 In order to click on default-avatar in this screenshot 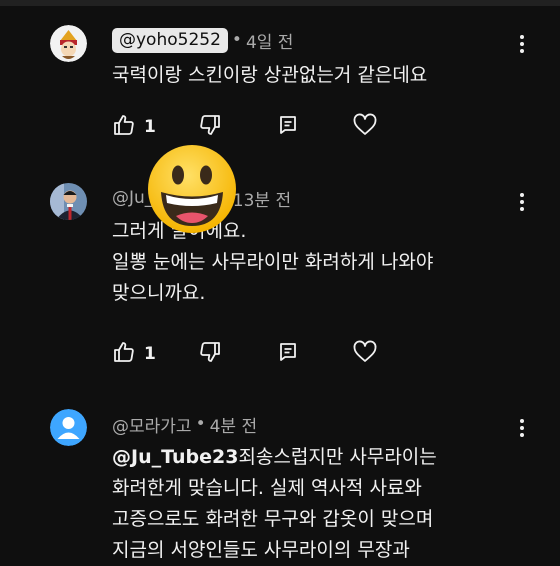, I will do `click(68, 427)`.